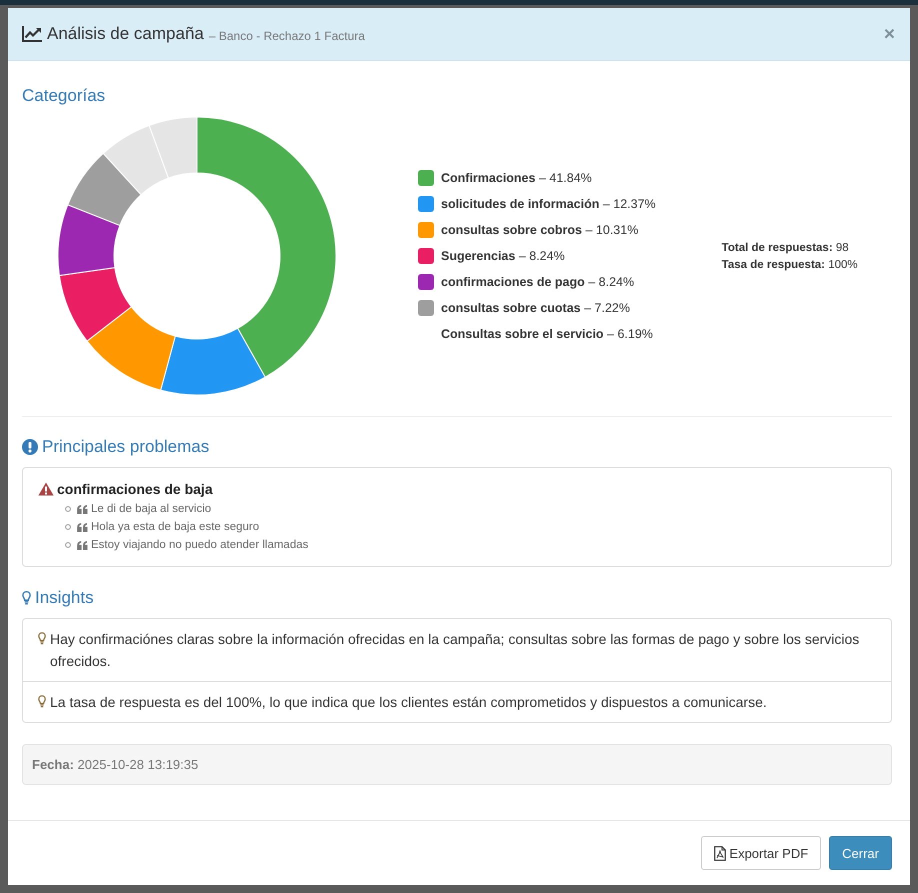 The image size is (918, 893). Describe the element at coordinates (32, 34) in the screenshot. I see `line-chart-icon` at that location.